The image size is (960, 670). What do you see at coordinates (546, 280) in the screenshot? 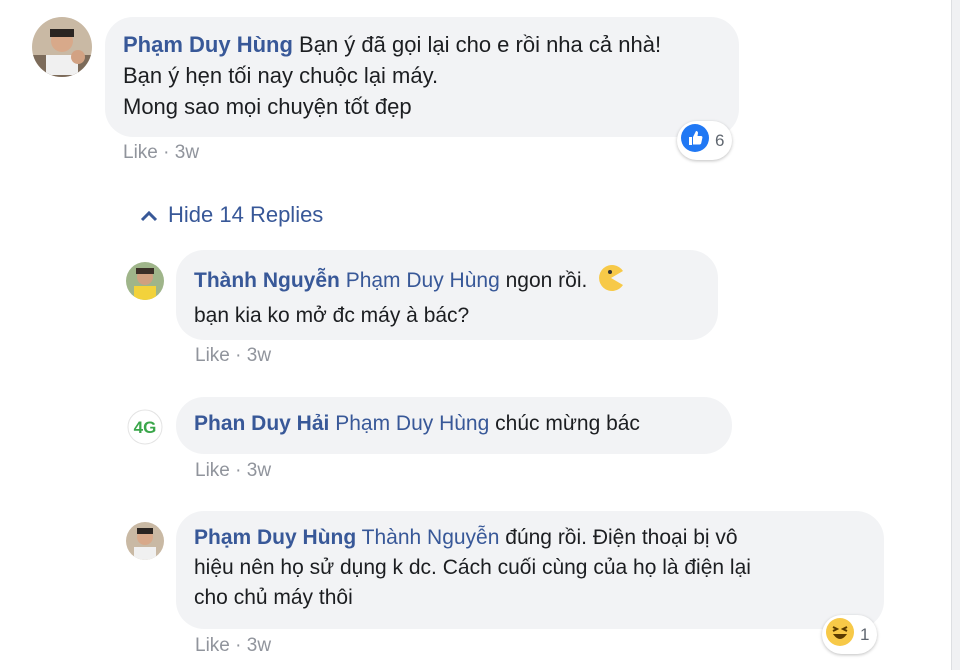
I see `reply-text-line1: ngon rồi.` at bounding box center [546, 280].